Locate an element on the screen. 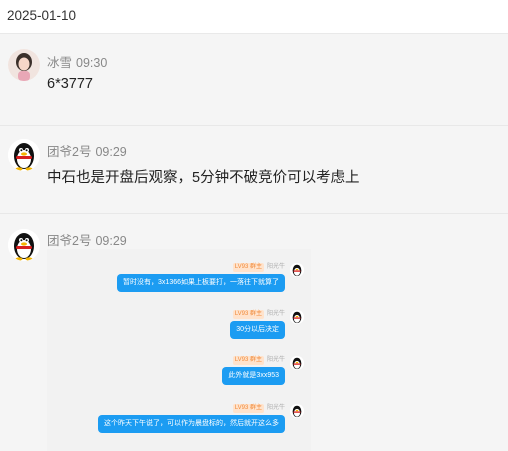 The width and height of the screenshot is (508, 451). screenshot-row: LV93 群主 阳光牛 这个昨天下午说了，可以作为晨盘标的，然后就开这么多 is located at coordinates (182, 424).